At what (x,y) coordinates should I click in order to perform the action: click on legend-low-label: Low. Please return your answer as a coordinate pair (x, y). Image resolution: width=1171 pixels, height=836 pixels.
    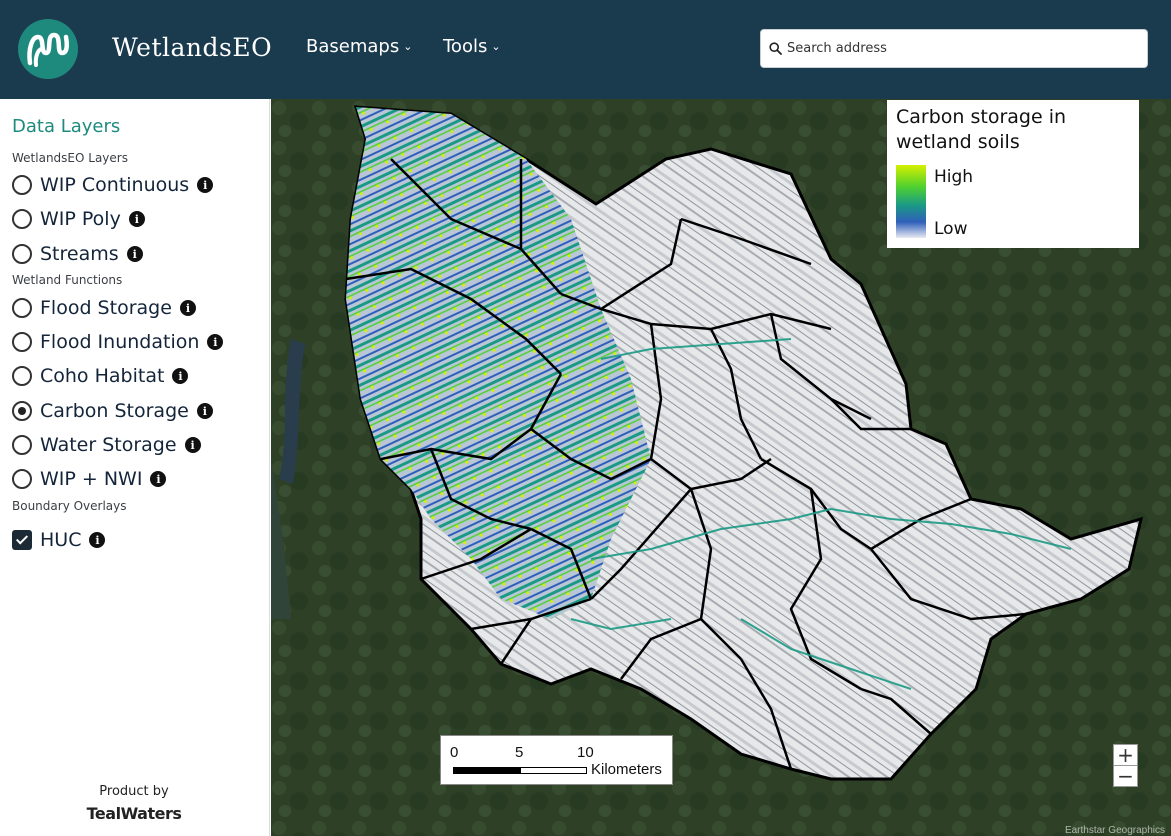
    Looking at the image, I should click on (951, 229).